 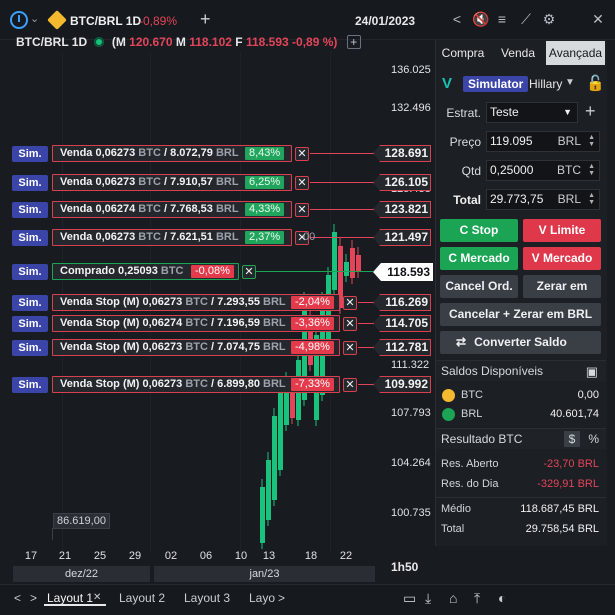 I want to click on tab-layout-3: Layout 3, so click(x=207, y=598).